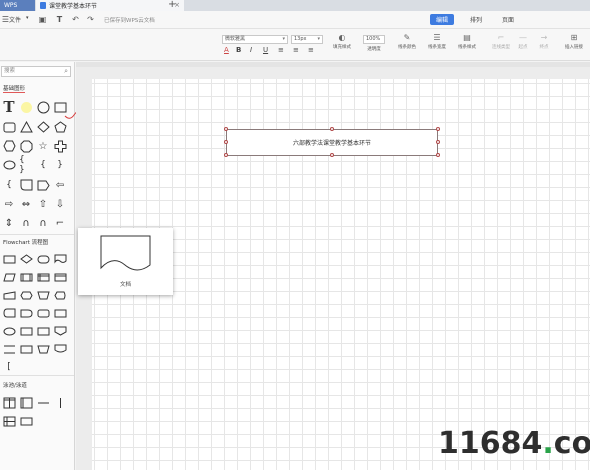 This screenshot has width=590, height=470. I want to click on star-shape-icon: ☆, so click(43, 146).